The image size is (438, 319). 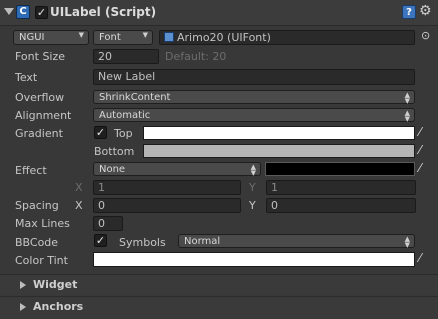 What do you see at coordinates (202, 241) in the screenshot?
I see `symbols-value: Normal` at bounding box center [202, 241].